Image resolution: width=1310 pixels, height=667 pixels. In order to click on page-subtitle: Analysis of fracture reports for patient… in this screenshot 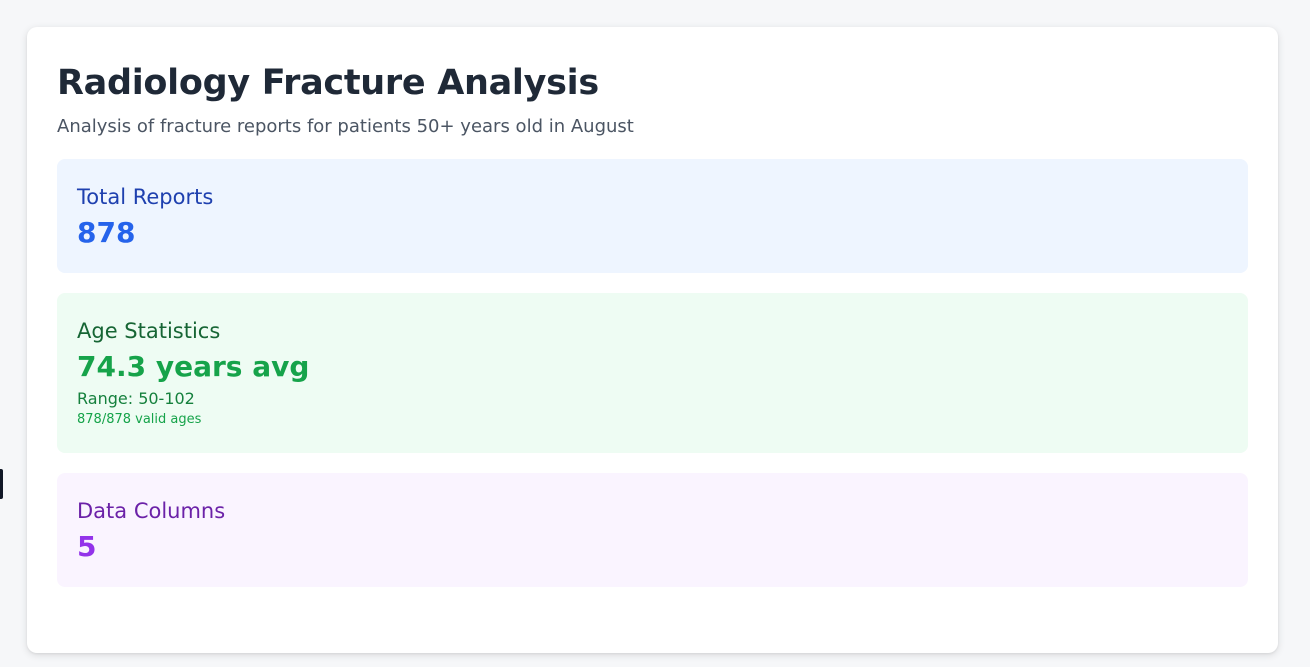, I will do `click(345, 126)`.